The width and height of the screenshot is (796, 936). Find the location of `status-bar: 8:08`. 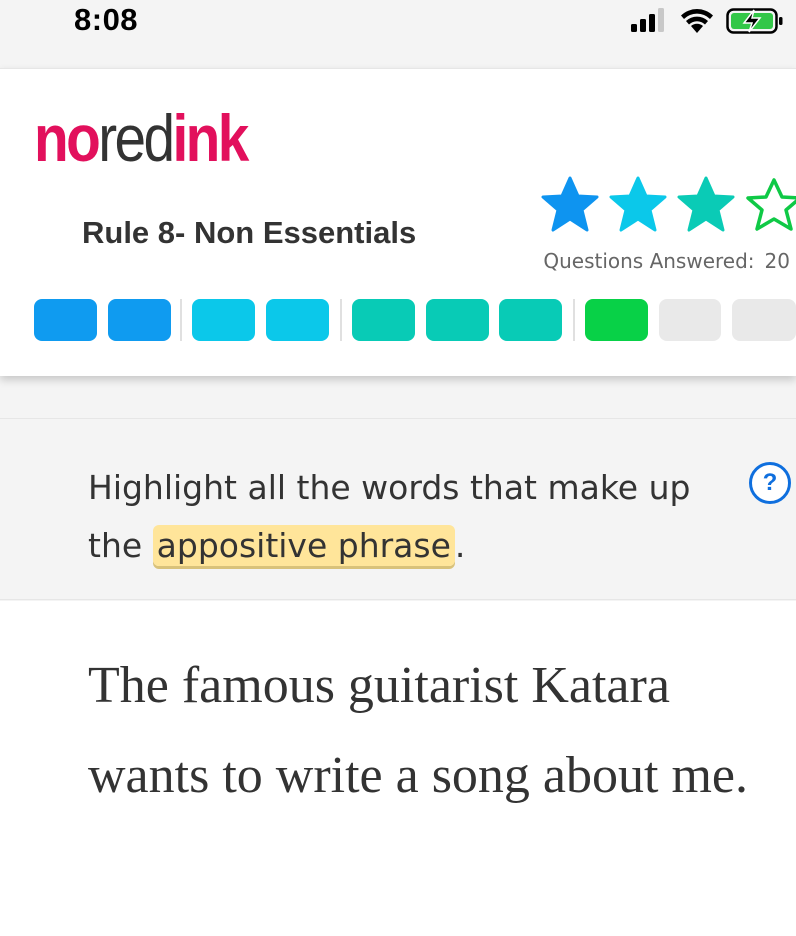

status-bar: 8:08 is located at coordinates (398, 22).